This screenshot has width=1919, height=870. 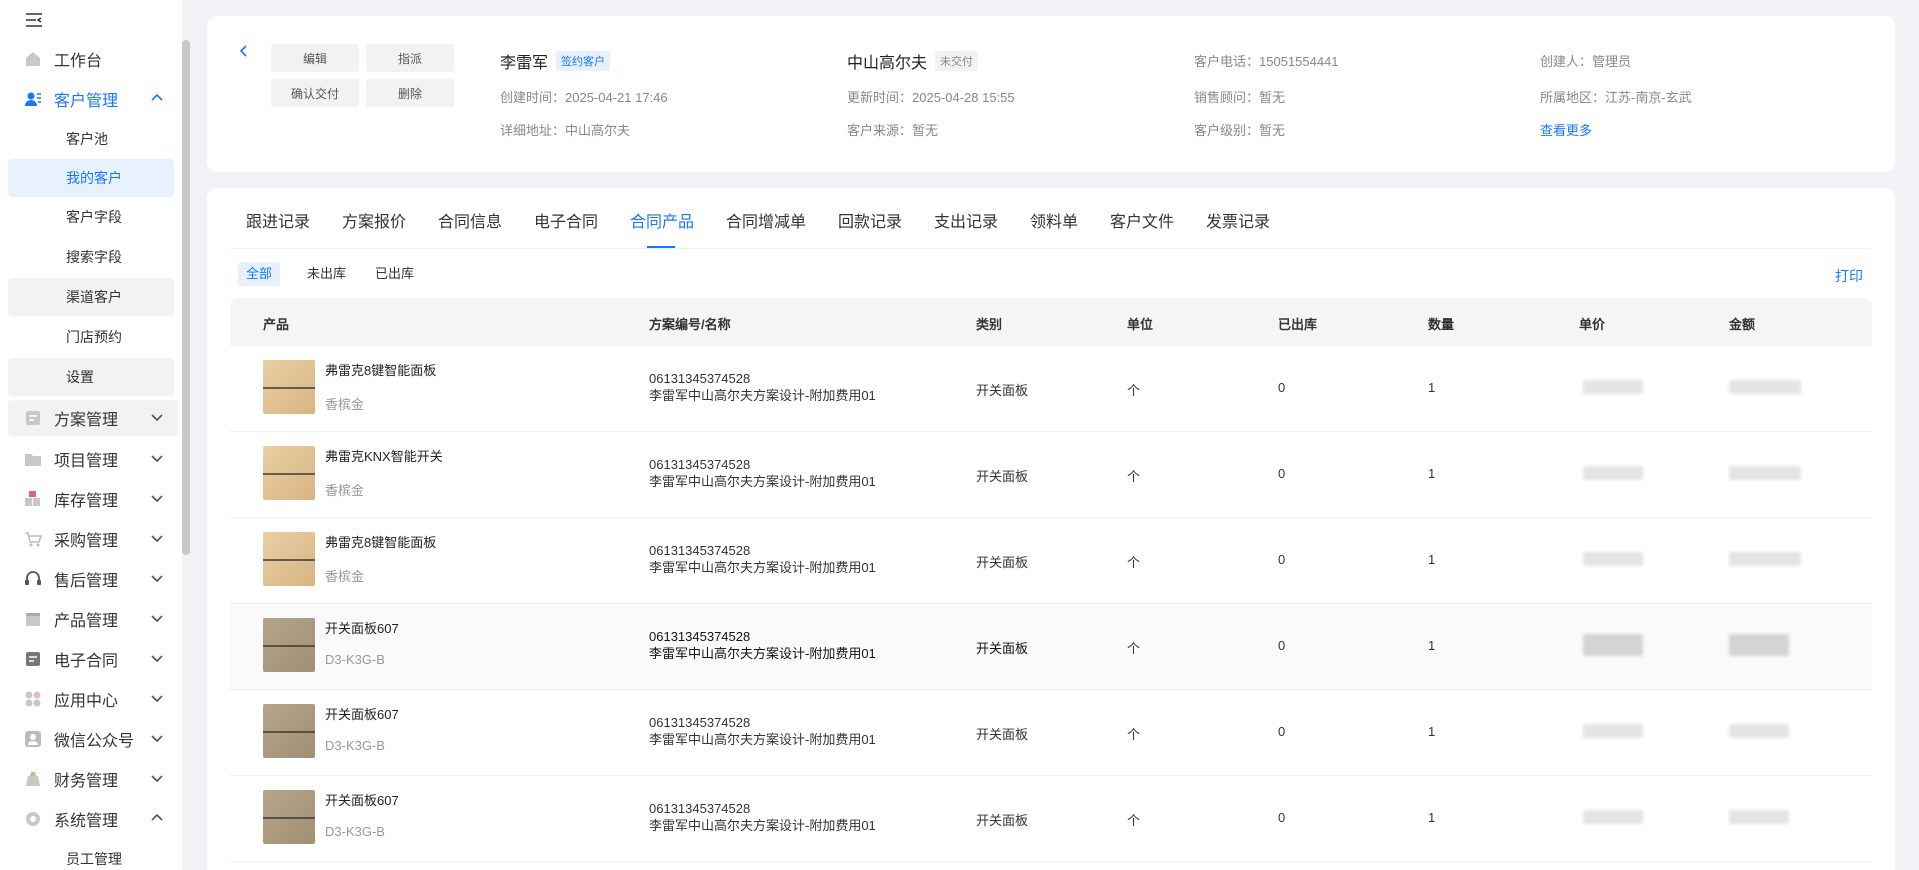 What do you see at coordinates (91, 257) in the screenshot?
I see `sidebar-subitem-search-fields: 搜索字段` at bounding box center [91, 257].